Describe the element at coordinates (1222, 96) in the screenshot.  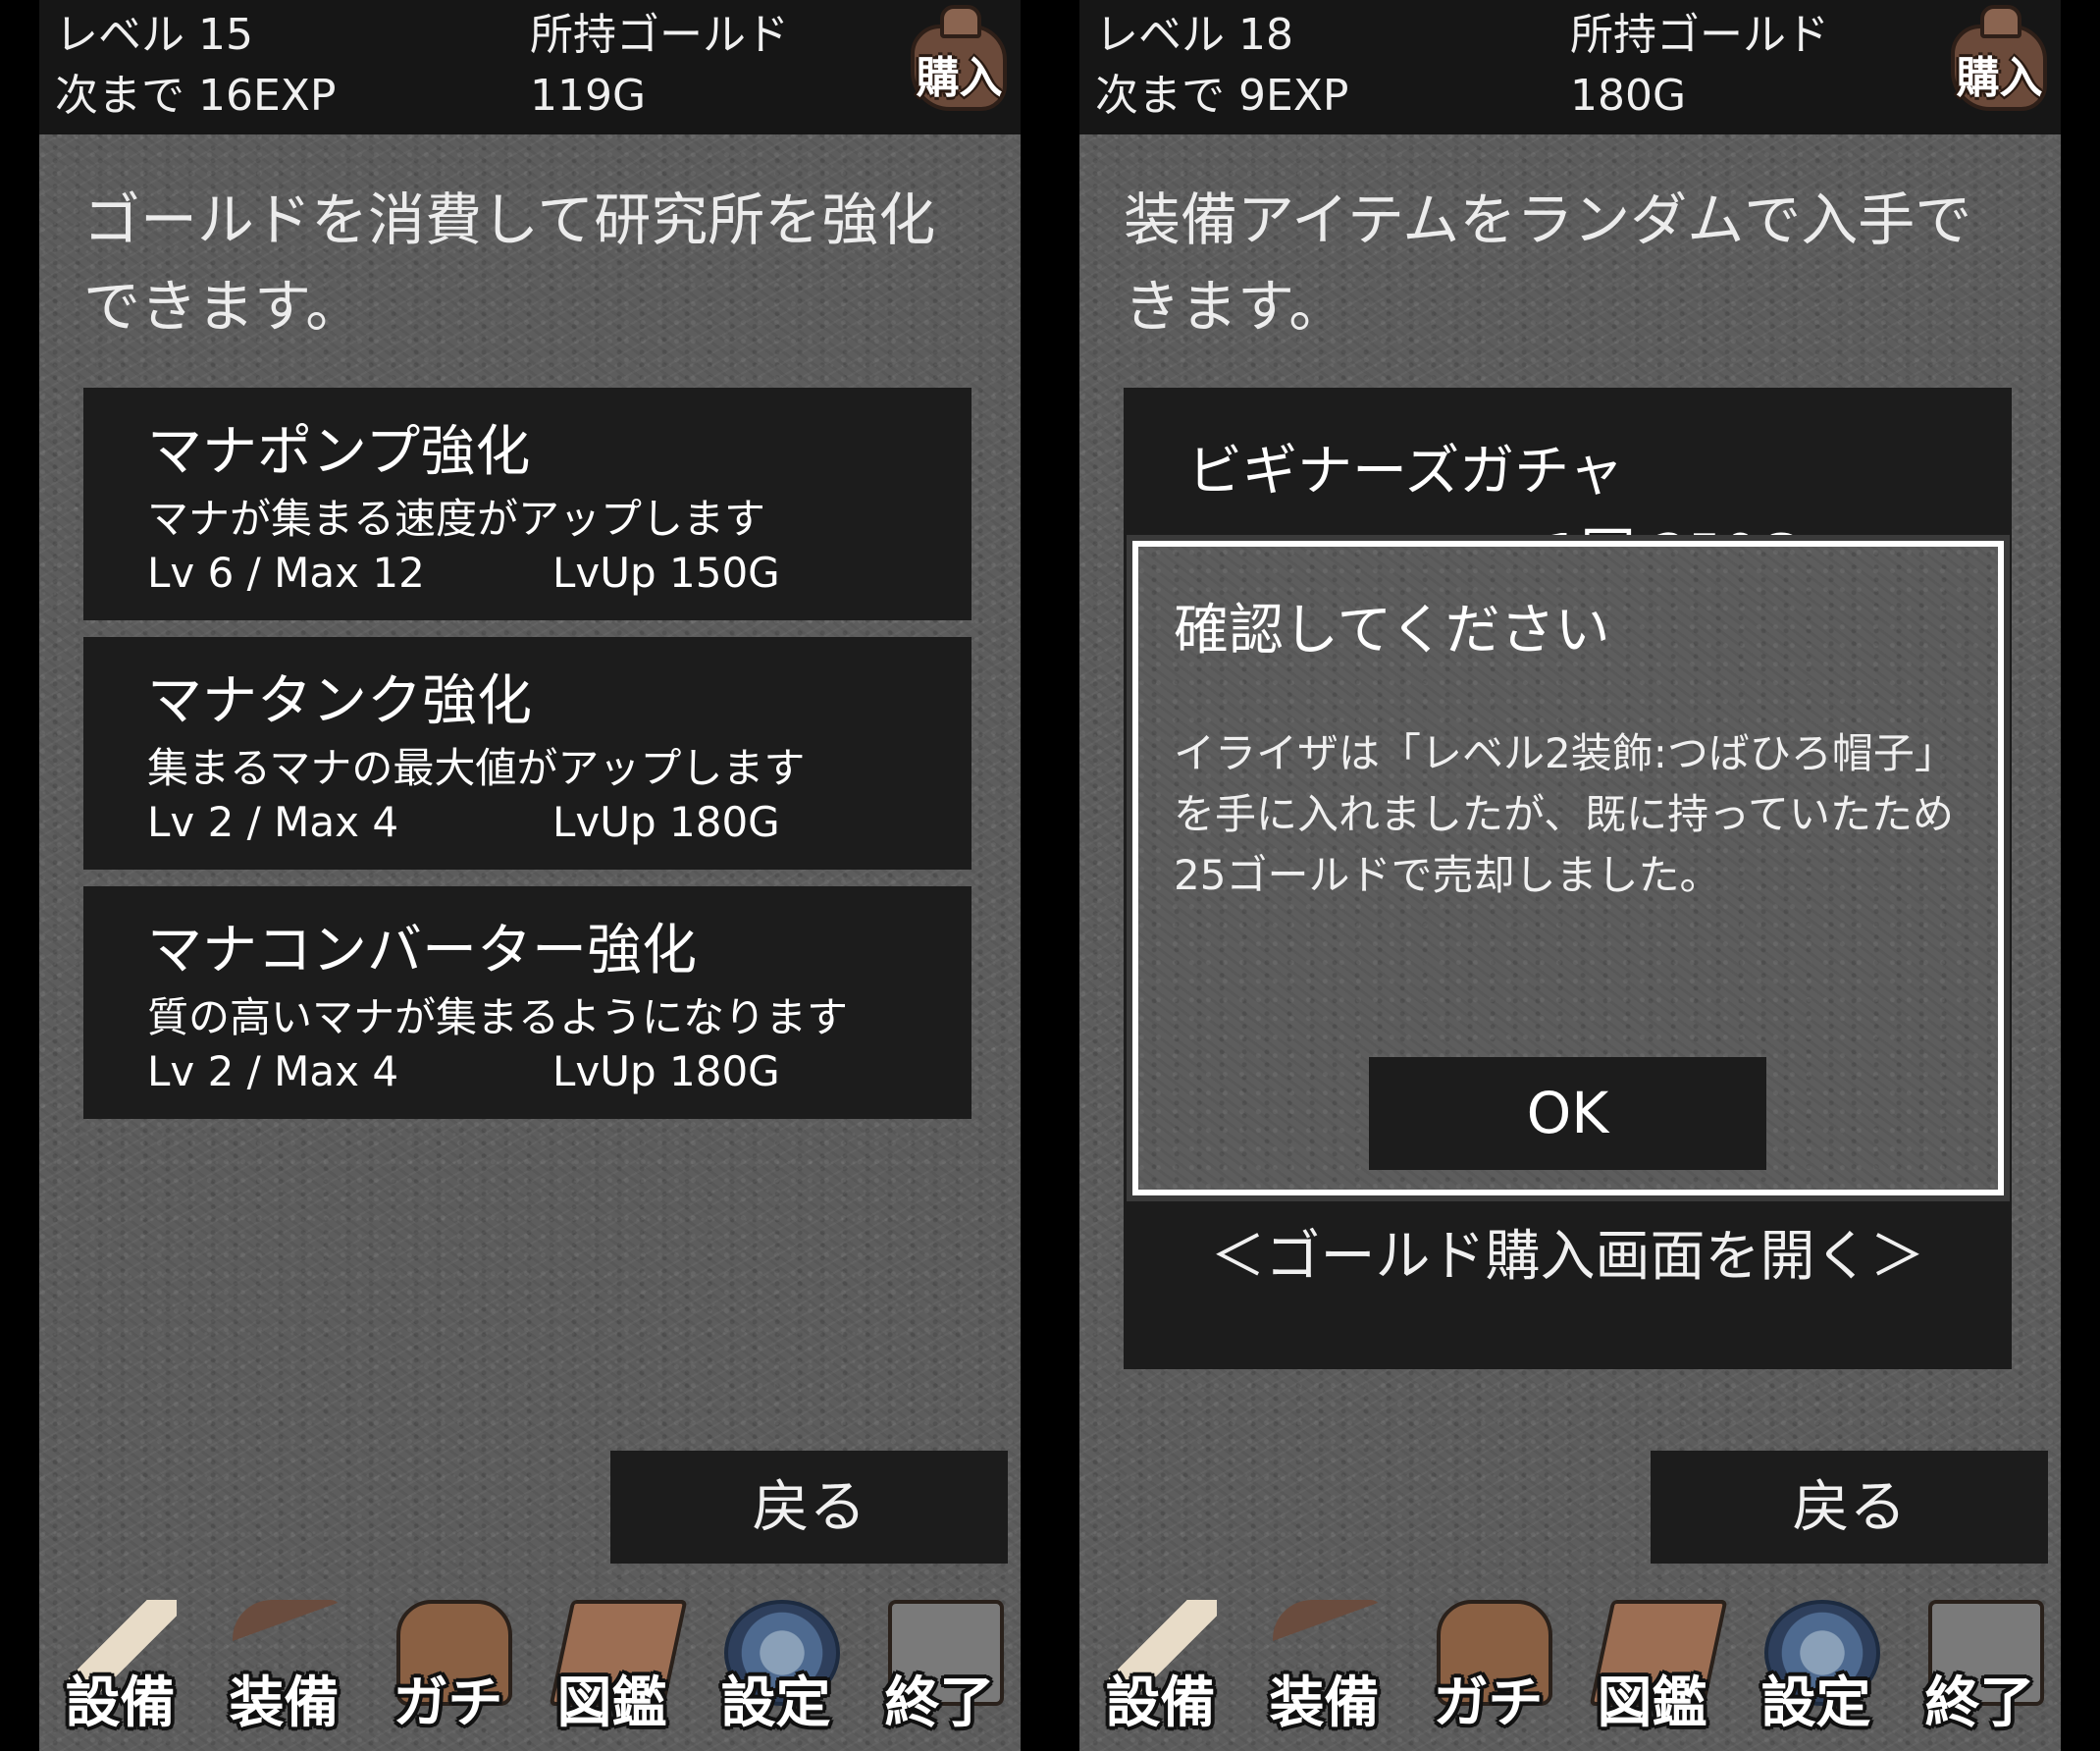
I see `exp-to-next: 次まで 9EXP` at that location.